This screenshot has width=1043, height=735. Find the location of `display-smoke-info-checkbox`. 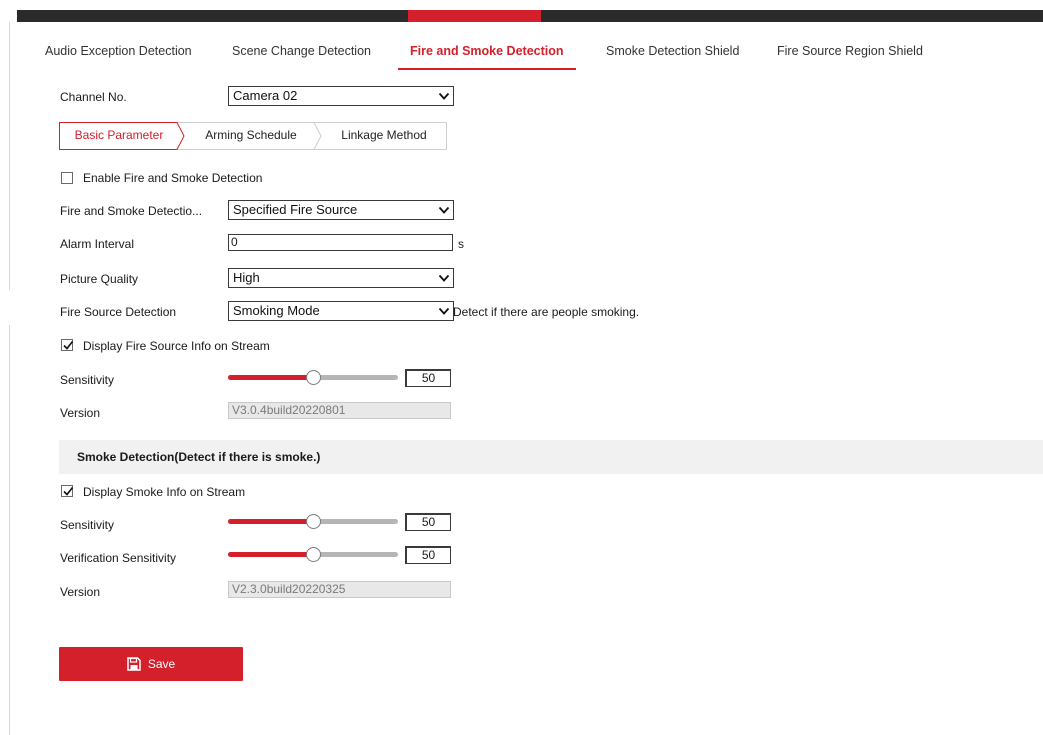

display-smoke-info-checkbox is located at coordinates (67, 491).